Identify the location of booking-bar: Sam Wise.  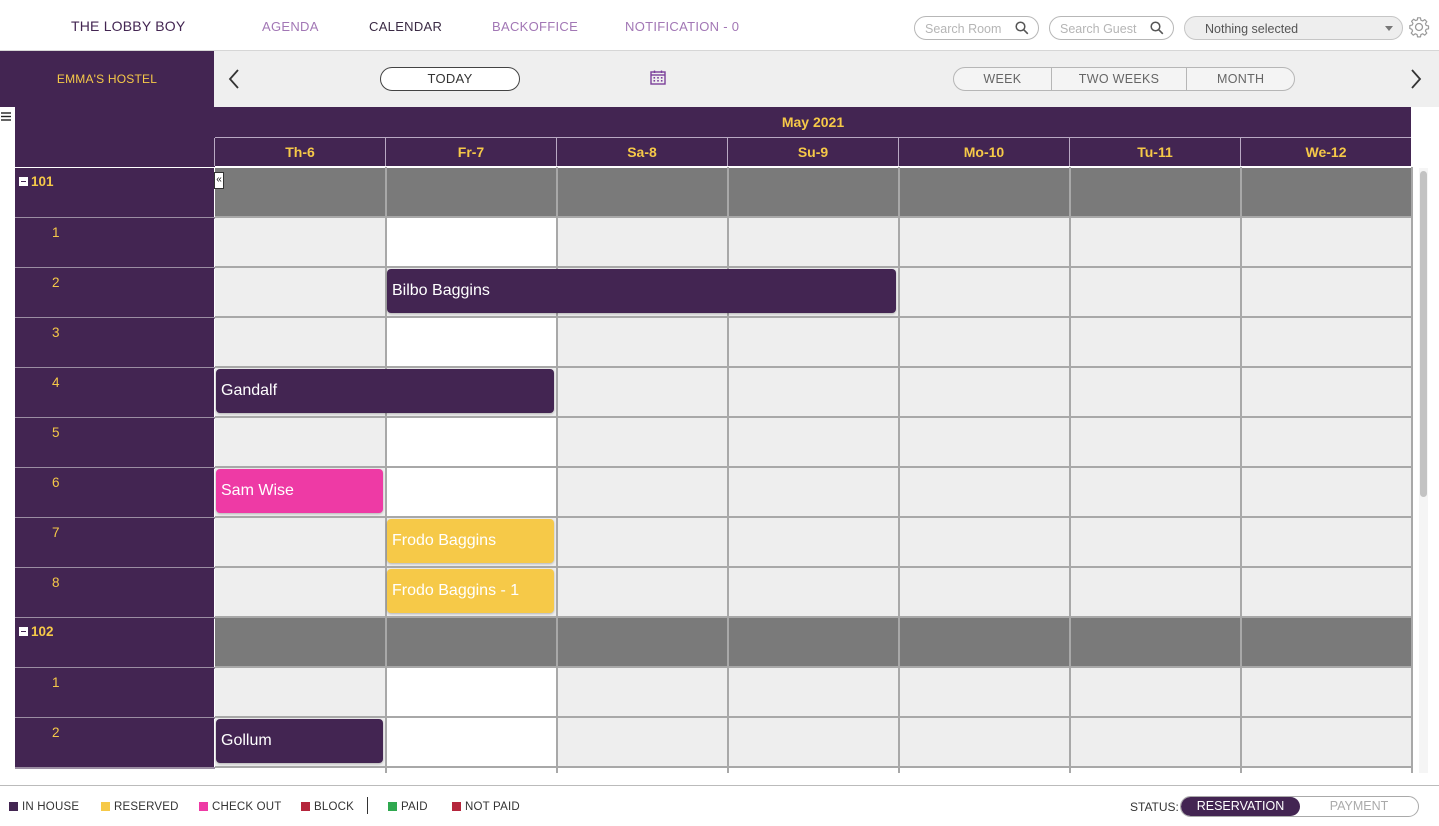
(299, 491).